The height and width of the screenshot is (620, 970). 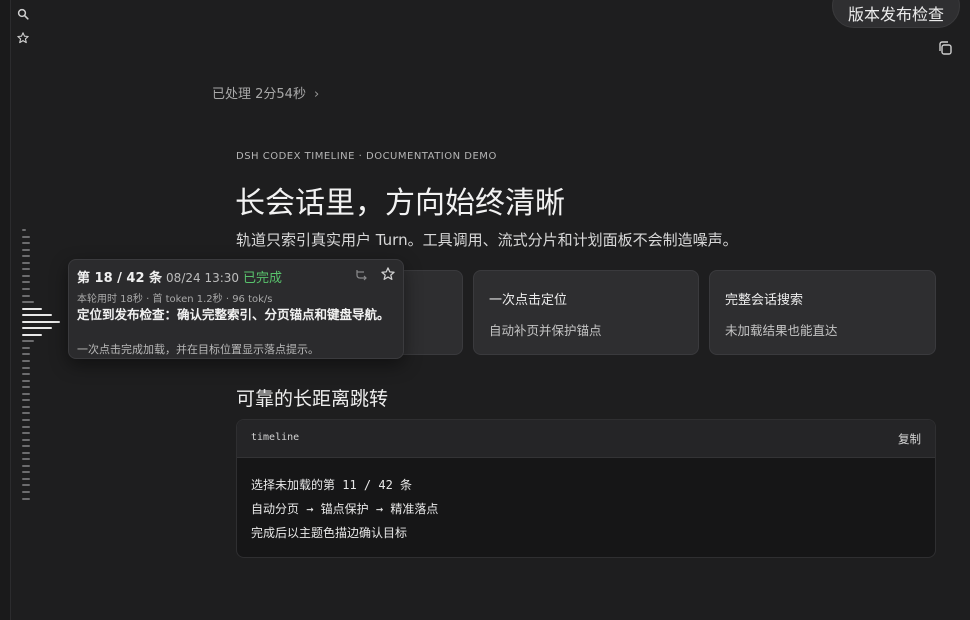 What do you see at coordinates (487, 240) in the screenshot?
I see `page-subtitle: 轨道只索引真实用户 Turn。工具调用、流式分片和计划面板不会制造噪声。` at bounding box center [487, 240].